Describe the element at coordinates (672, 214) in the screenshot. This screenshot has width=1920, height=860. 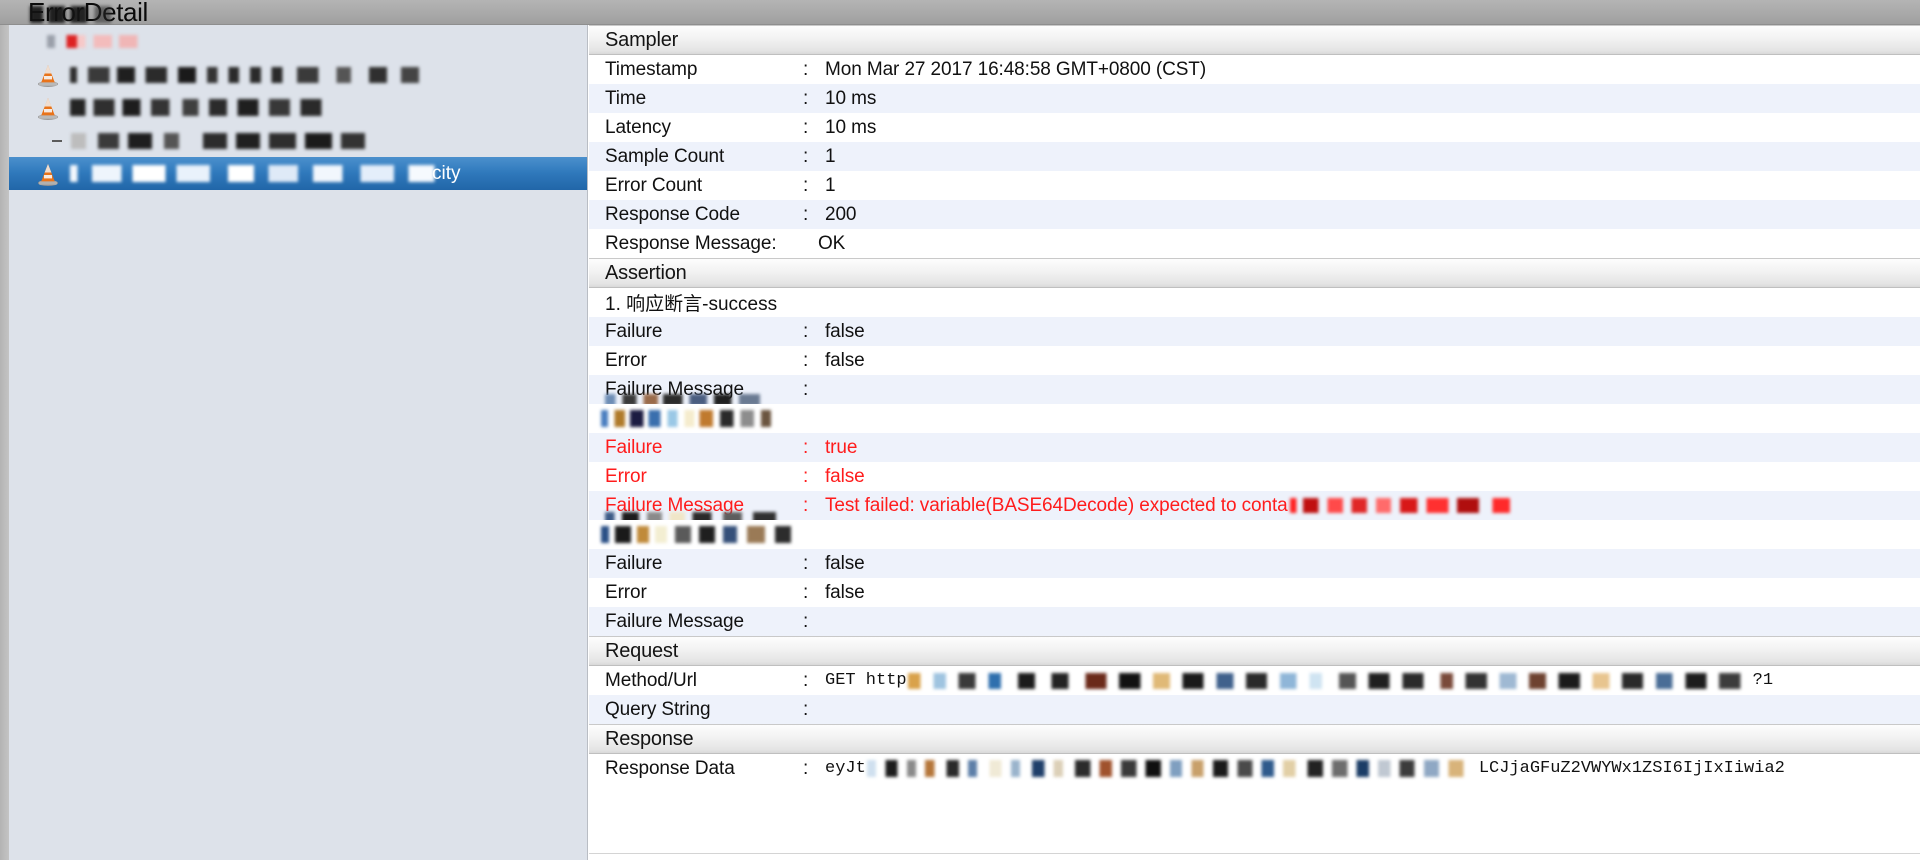
I see `row-key: Response Code` at that location.